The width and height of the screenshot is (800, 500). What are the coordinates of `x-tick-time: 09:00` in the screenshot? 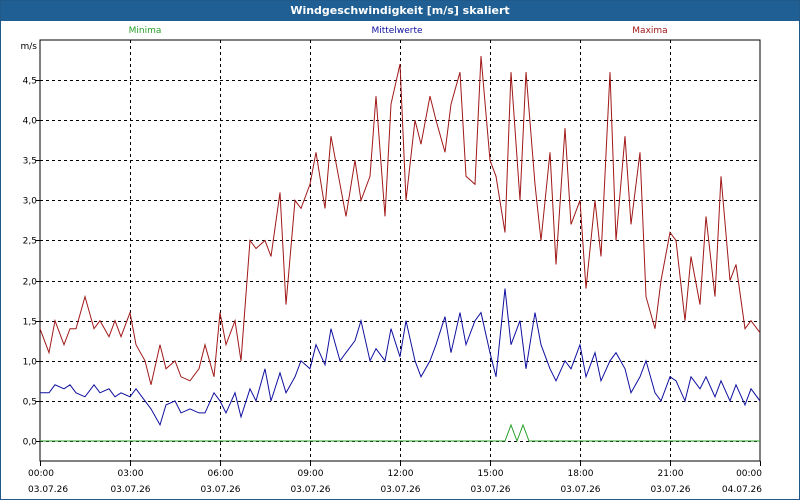 It's located at (311, 474).